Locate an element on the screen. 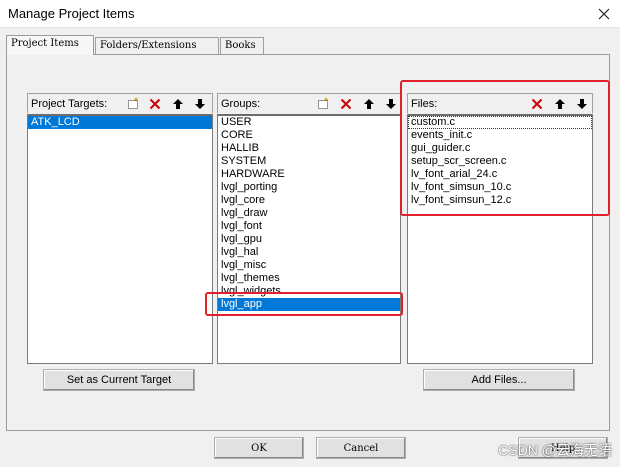 The image size is (620, 467). delete-target-button is located at coordinates (155, 104).